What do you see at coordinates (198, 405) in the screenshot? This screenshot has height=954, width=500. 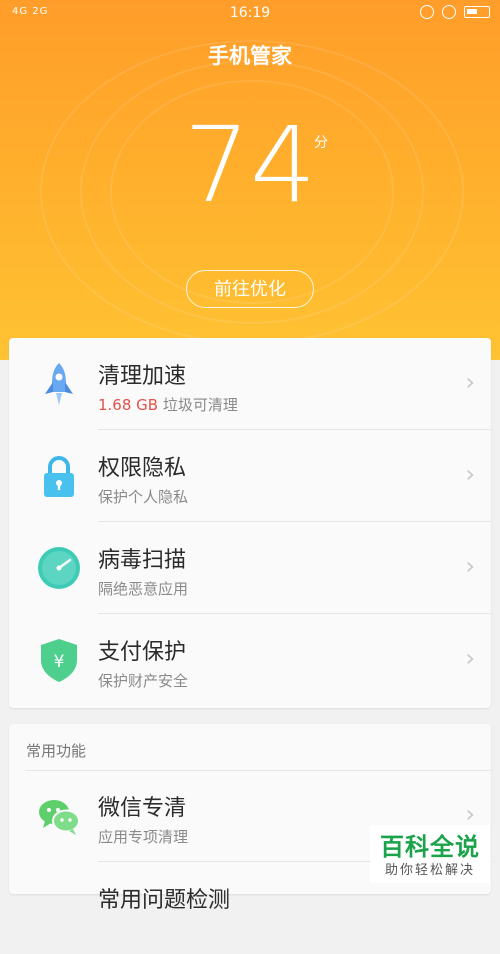 I see `junk-label: 垃圾可清理` at bounding box center [198, 405].